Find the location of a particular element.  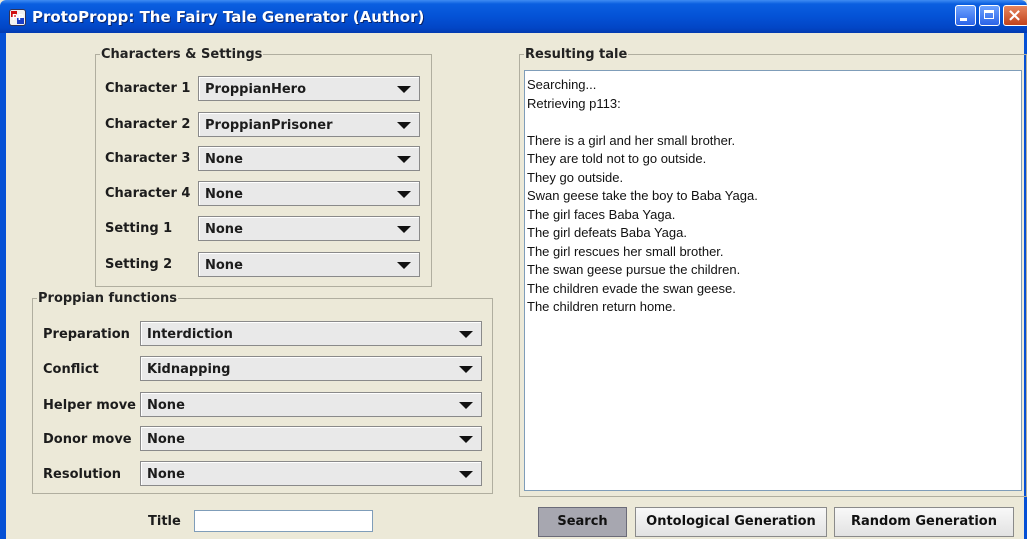

characters-settings-legend: Characters & Settings is located at coordinates (182, 54).